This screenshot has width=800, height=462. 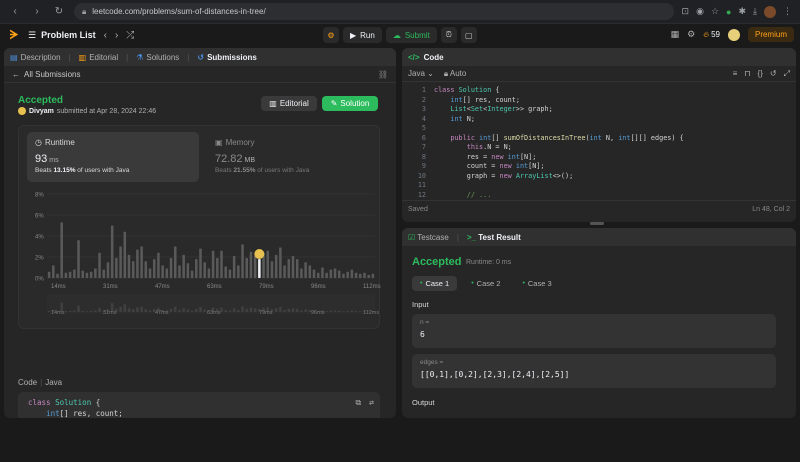 What do you see at coordinates (494, 237) in the screenshot?
I see `tab-test-result: >_ Test Result` at bounding box center [494, 237].